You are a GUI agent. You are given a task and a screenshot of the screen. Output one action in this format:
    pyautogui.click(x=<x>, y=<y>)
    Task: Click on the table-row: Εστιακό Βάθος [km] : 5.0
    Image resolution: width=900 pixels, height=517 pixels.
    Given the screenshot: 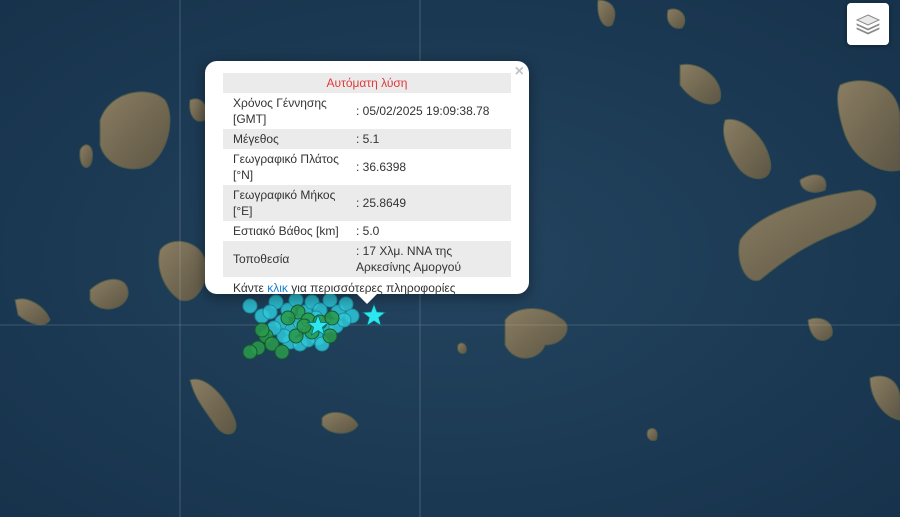 What is the action you would take?
    pyautogui.click(x=367, y=231)
    